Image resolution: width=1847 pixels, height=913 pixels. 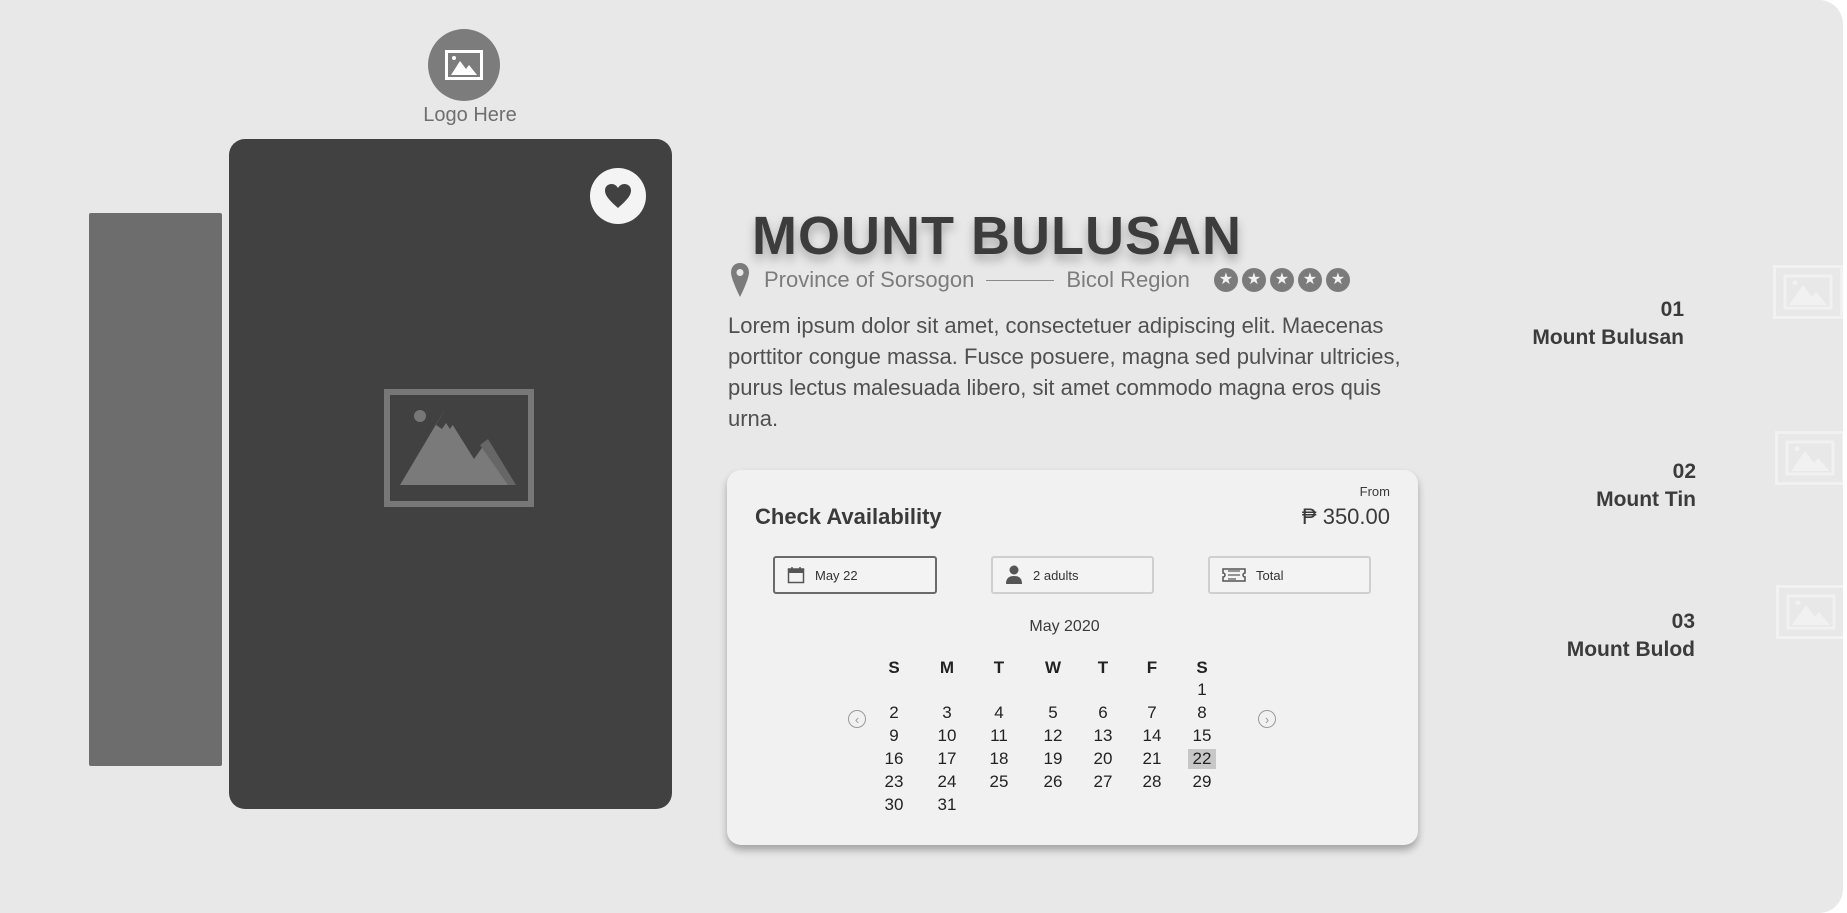 What do you see at coordinates (796, 575) in the screenshot?
I see `calendar-icon` at bounding box center [796, 575].